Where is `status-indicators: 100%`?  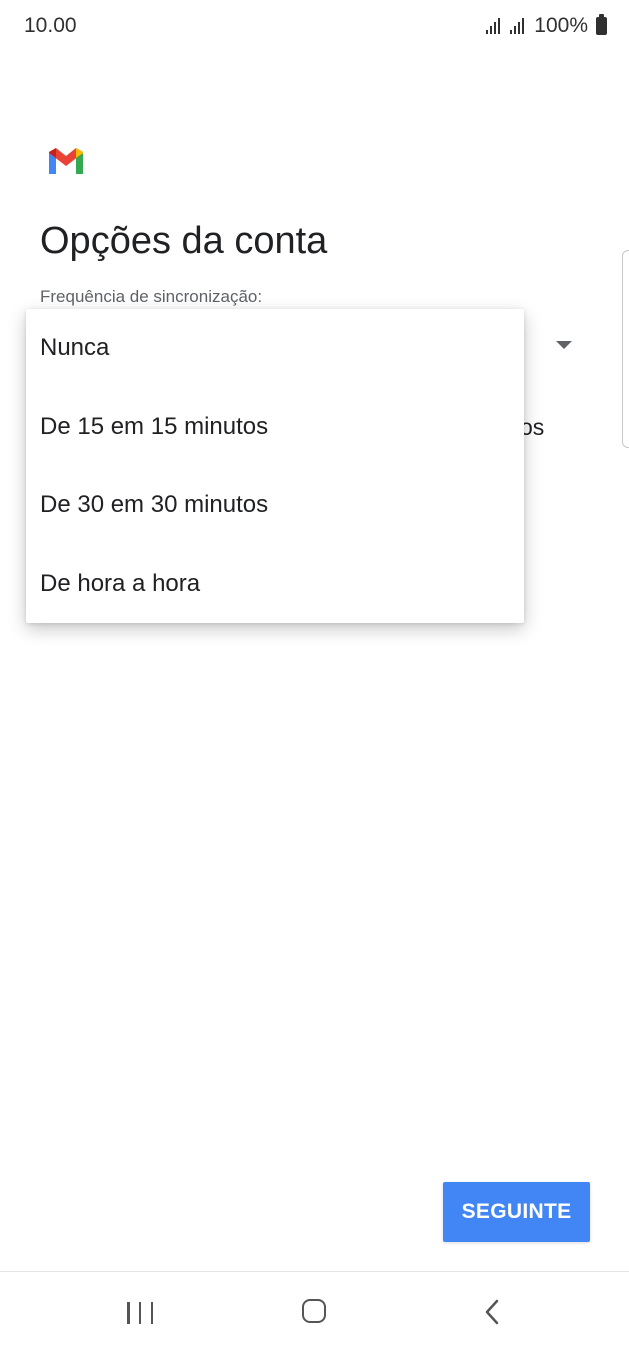 status-indicators: 100% is located at coordinates (546, 26).